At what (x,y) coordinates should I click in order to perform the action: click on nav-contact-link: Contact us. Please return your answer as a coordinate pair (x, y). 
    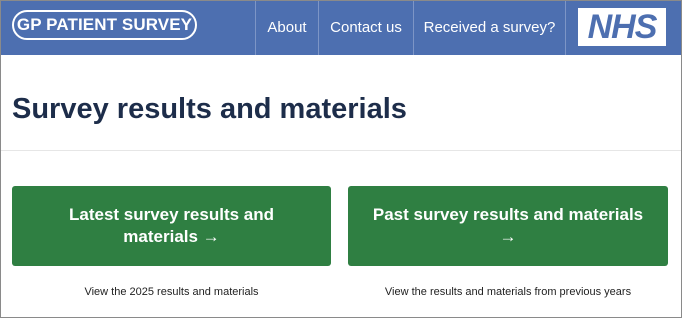
    Looking at the image, I should click on (365, 28).